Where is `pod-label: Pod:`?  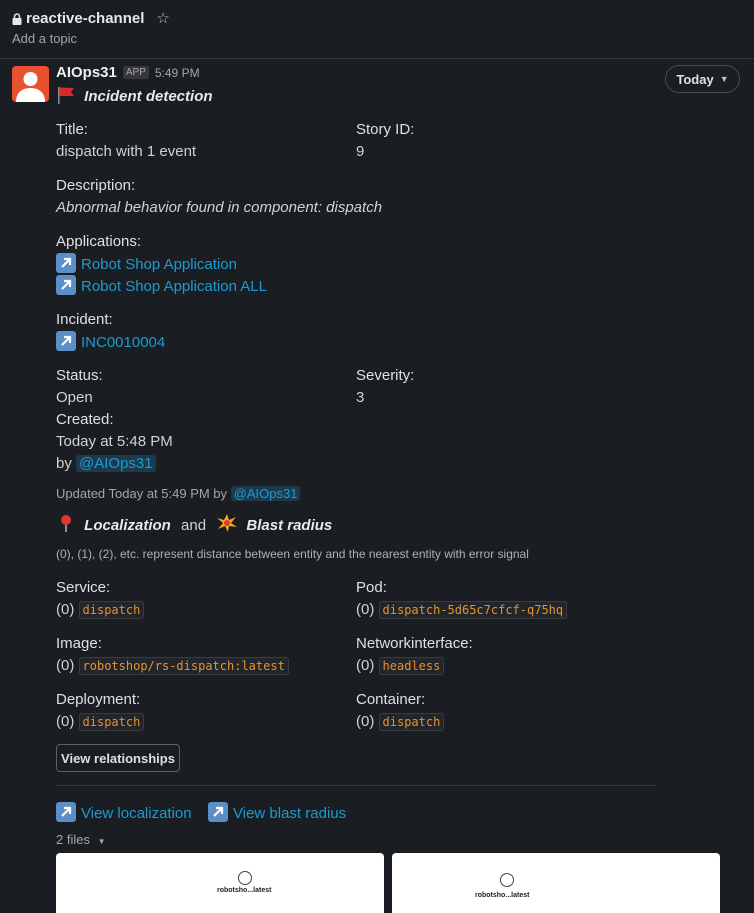 pod-label: Pod: is located at coordinates (371, 587).